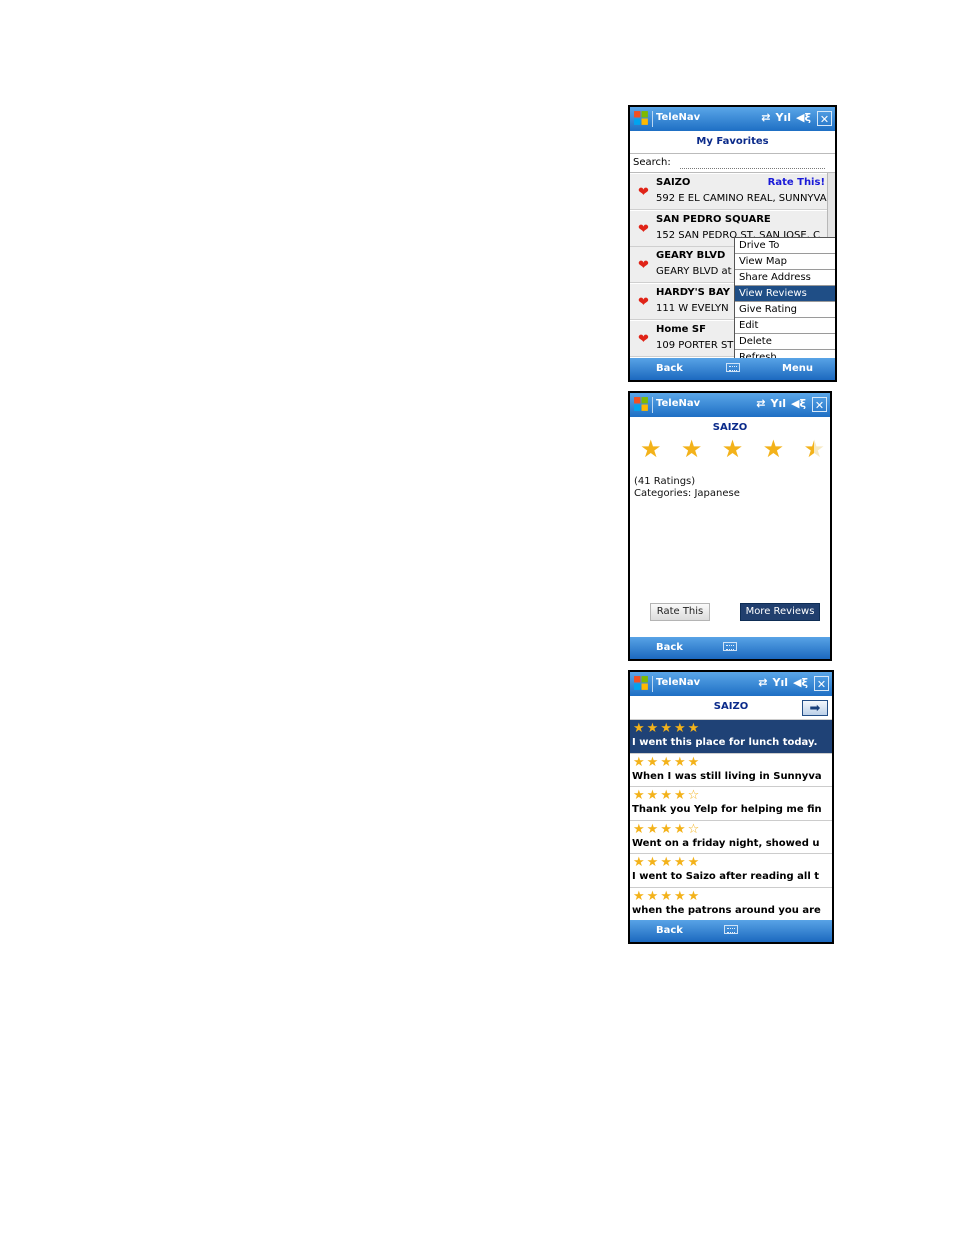 The width and height of the screenshot is (954, 1235). What do you see at coordinates (725, 742) in the screenshot?
I see `review-text: I went this place for lunch today.` at bounding box center [725, 742].